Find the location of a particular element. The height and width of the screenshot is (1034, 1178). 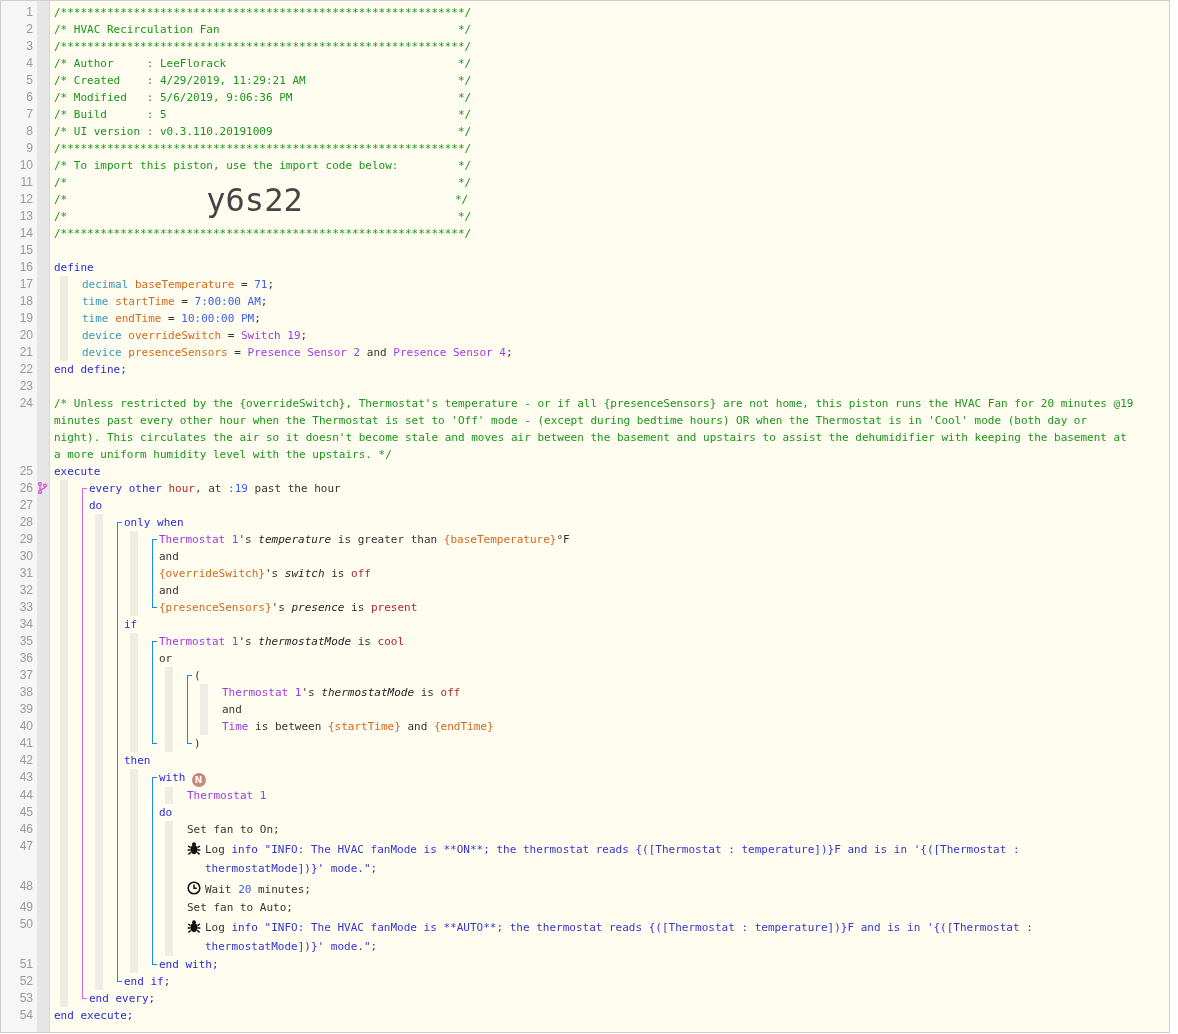

line-number: 2 is located at coordinates (29, 29).